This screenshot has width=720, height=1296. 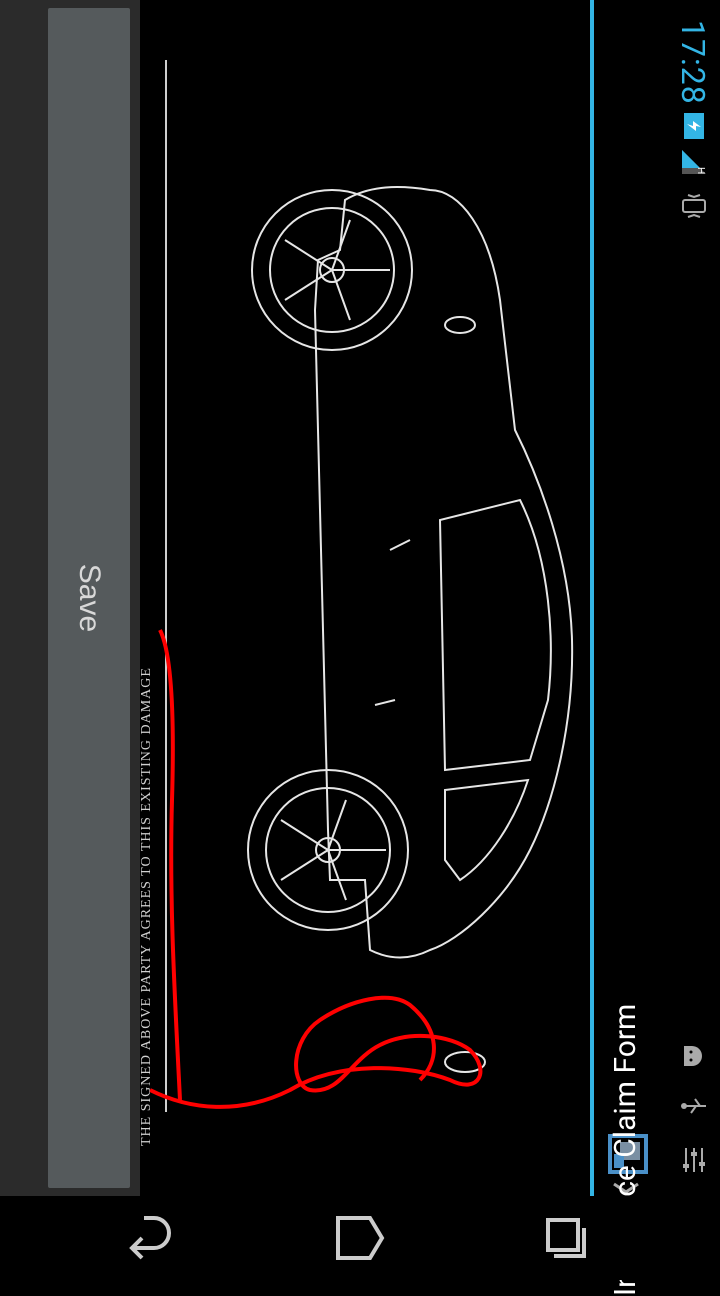 What do you see at coordinates (89, 598) in the screenshot?
I see `save-button: Save` at bounding box center [89, 598].